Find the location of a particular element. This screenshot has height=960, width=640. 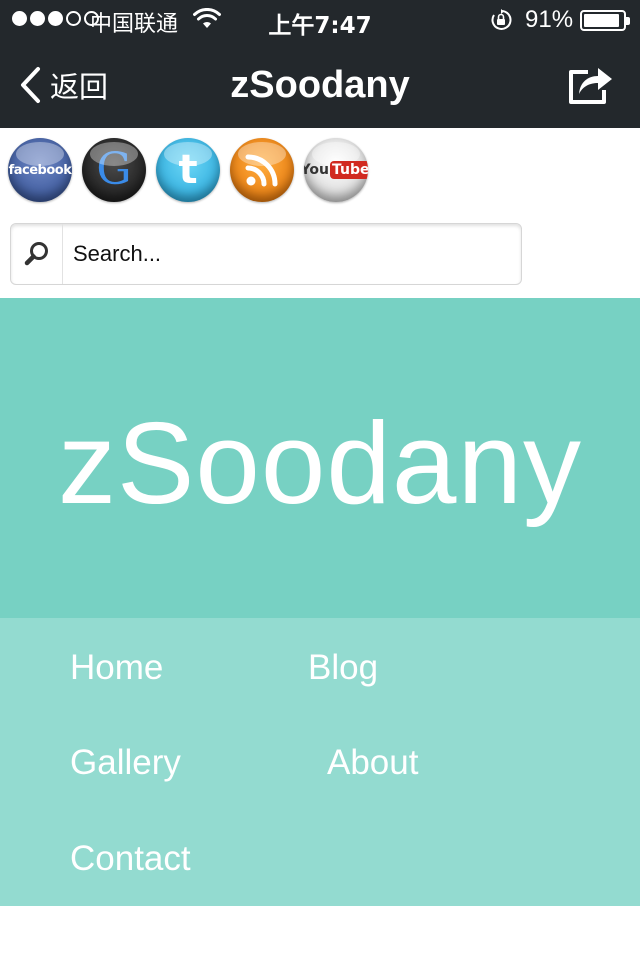

menu-item-blog: Blog is located at coordinates (343, 668).